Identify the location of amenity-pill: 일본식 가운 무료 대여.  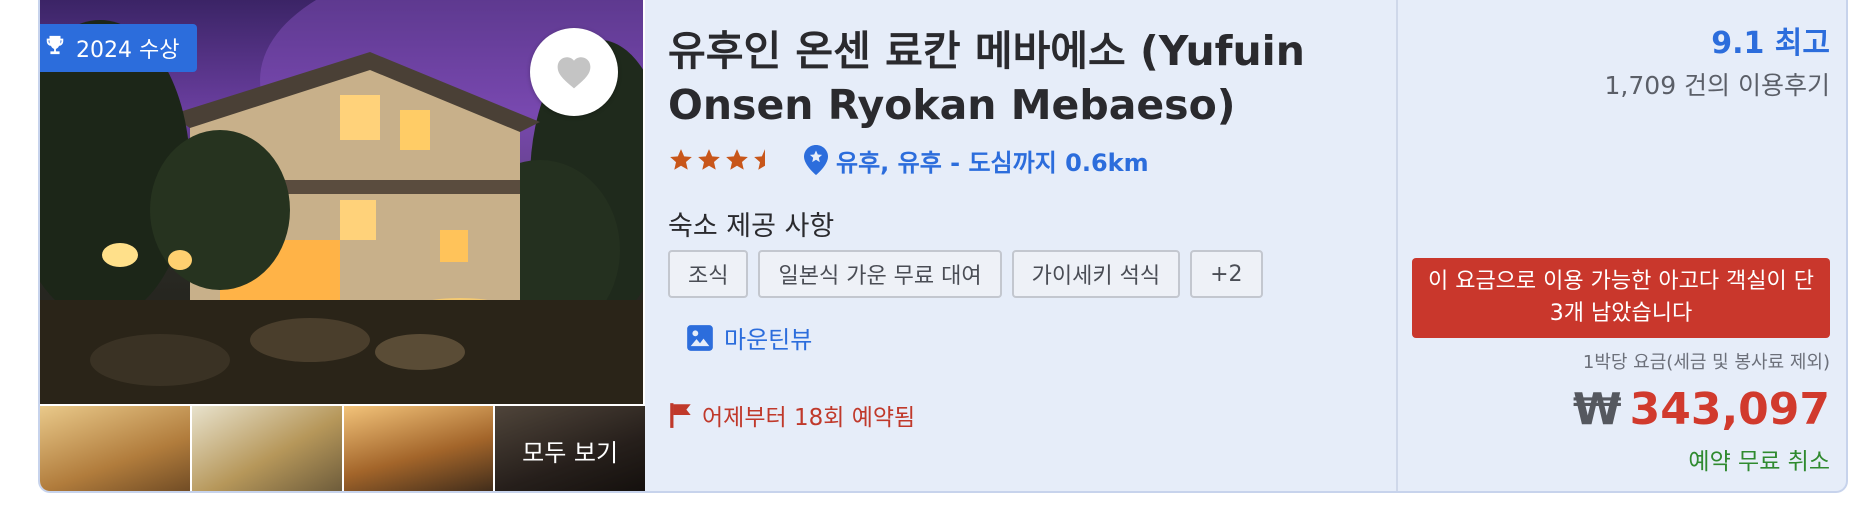
(880, 274).